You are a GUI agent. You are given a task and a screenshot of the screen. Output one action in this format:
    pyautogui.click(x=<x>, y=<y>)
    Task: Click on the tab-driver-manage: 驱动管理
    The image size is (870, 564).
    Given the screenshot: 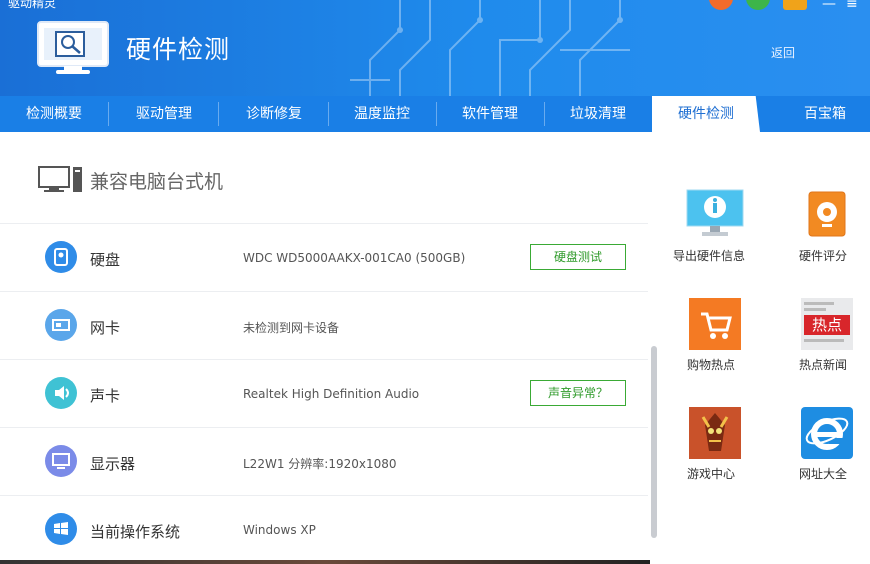 What is the action you would take?
    pyautogui.click(x=164, y=114)
    